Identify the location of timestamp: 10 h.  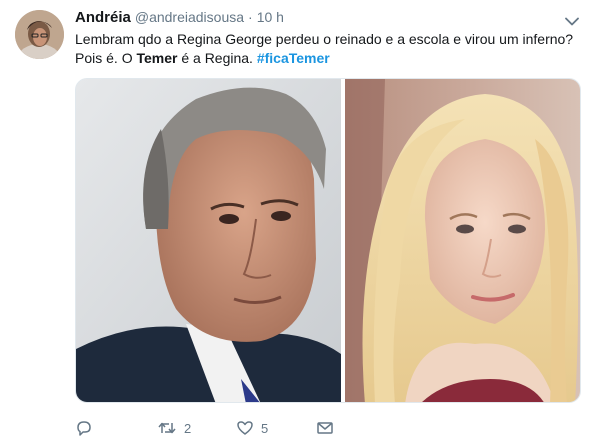
(270, 17).